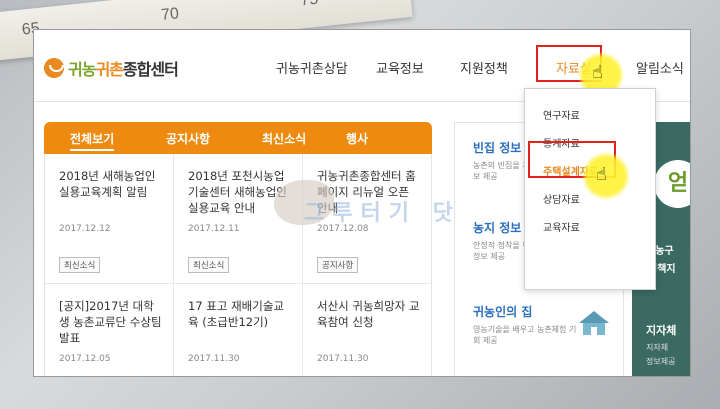  I want to click on returnee-house-info: 귀농인의 집 영농기술을 배우고 농촌체험 기회 제공, so click(528, 324).